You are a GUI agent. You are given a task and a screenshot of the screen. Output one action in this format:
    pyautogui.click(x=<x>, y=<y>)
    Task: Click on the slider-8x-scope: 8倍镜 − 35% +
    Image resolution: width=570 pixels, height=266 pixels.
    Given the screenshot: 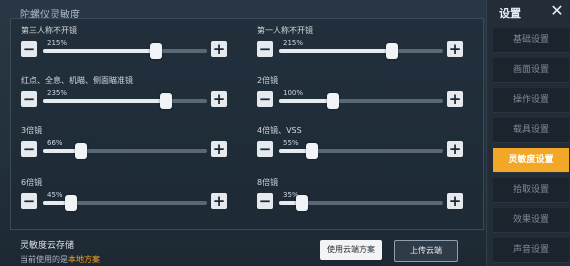 What is the action you would take?
    pyautogui.click(x=372, y=200)
    